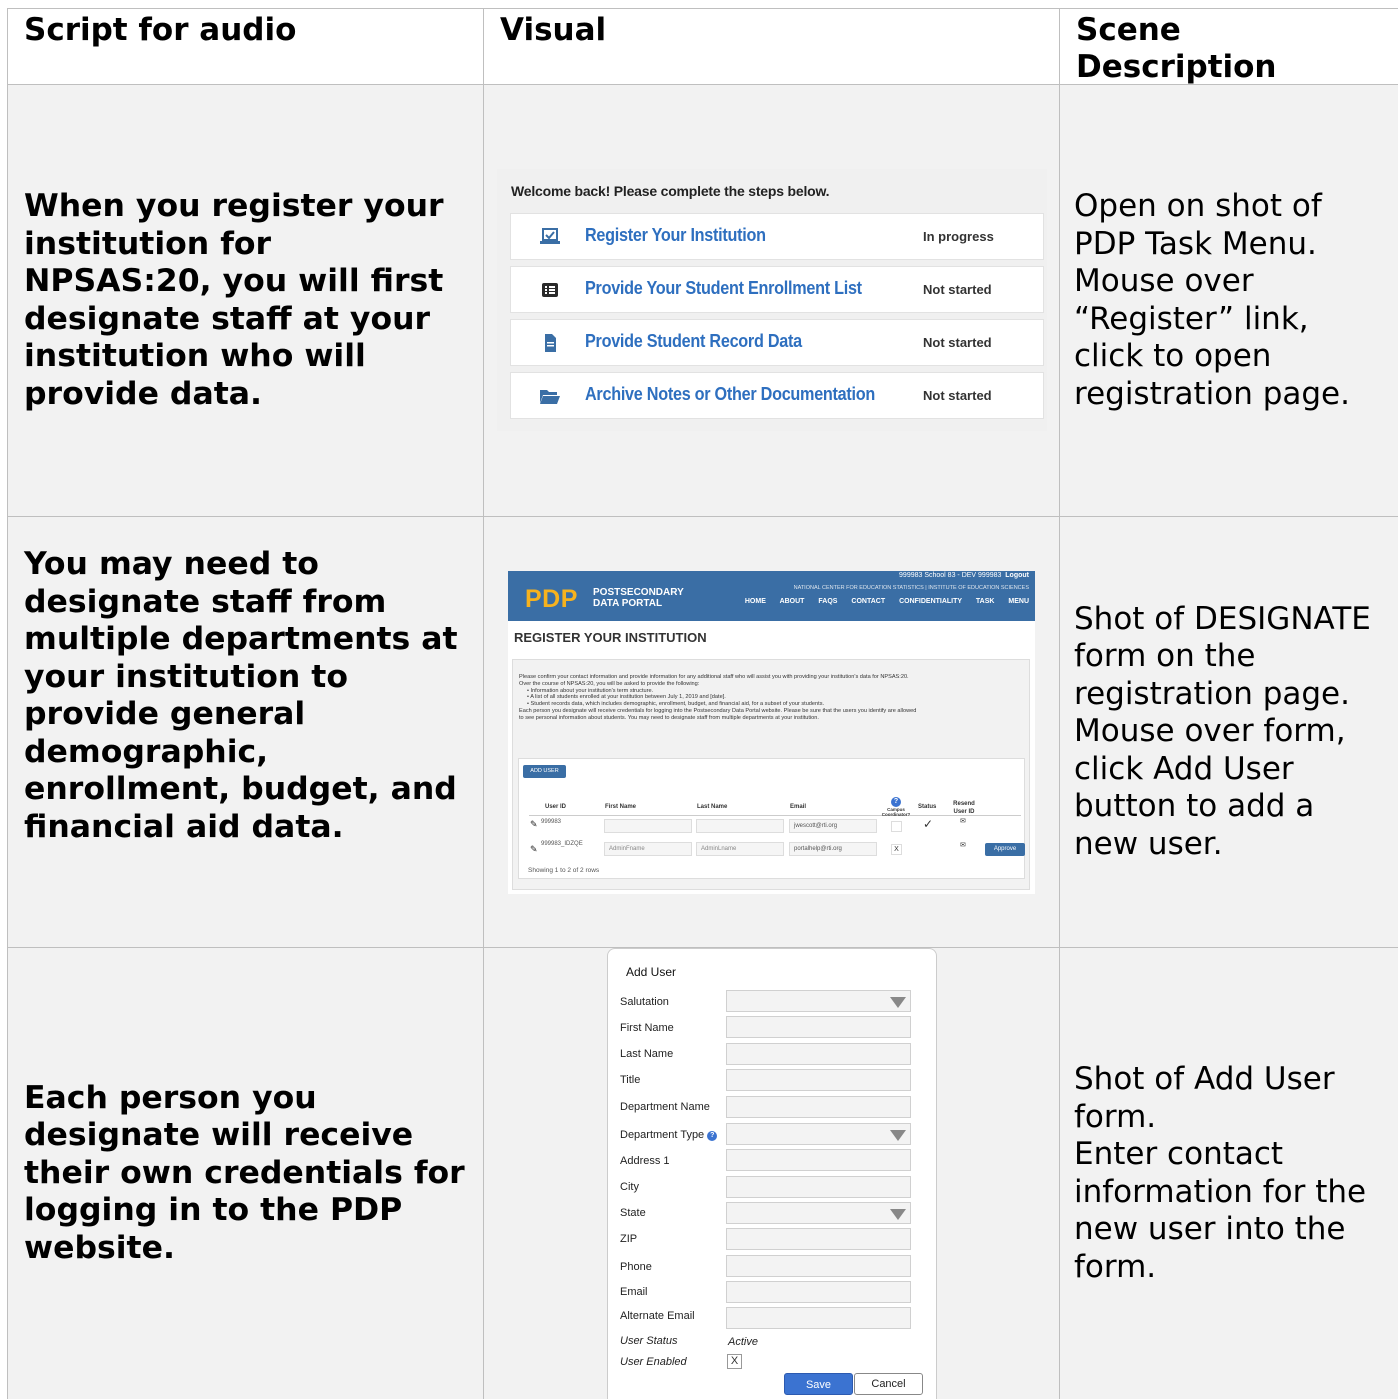 The width and height of the screenshot is (1398, 1399). I want to click on nav-about: ABOUT, so click(792, 601).